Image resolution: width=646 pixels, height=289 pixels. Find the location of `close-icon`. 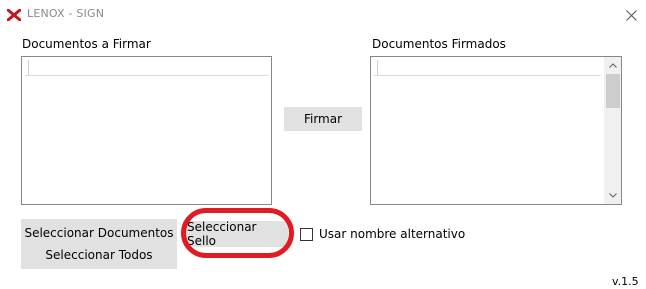

close-icon is located at coordinates (631, 15).